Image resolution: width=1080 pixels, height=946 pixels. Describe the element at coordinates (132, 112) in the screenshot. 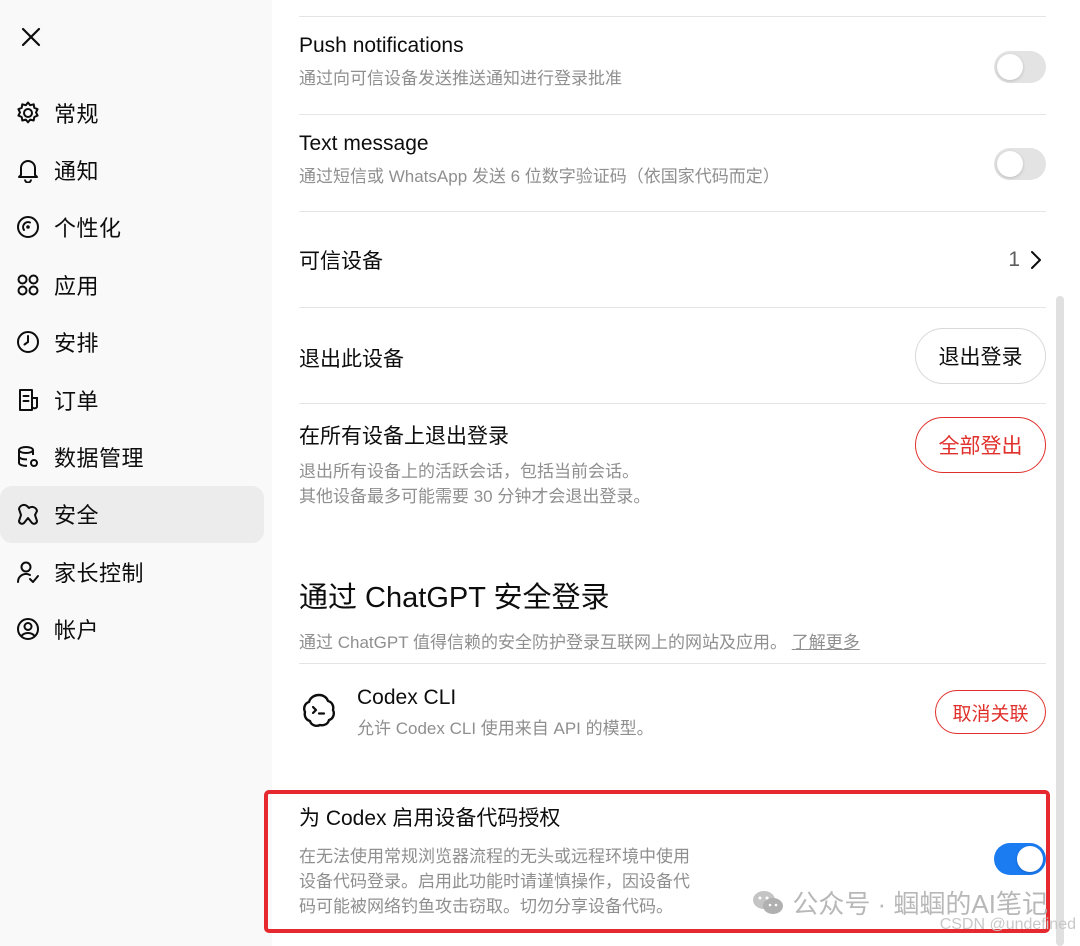

I see `sidebar-item-general: 常规` at that location.